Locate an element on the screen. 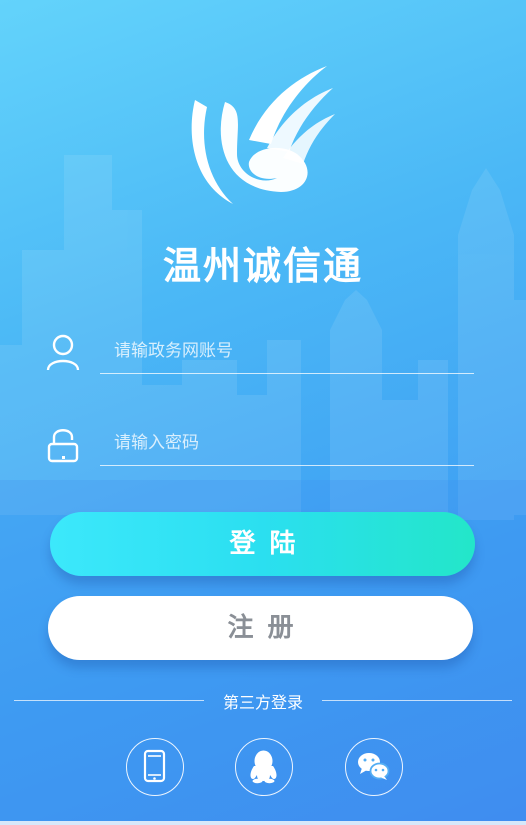 This screenshot has height=825, width=526. divider-line-right is located at coordinates (417, 700).